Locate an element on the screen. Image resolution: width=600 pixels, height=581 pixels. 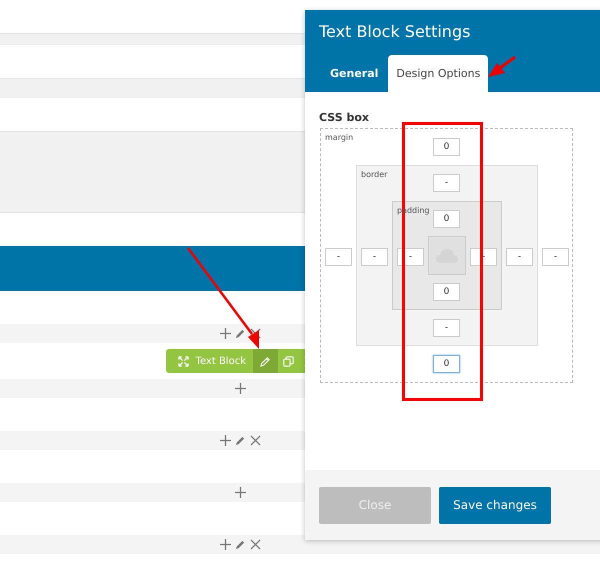
section-title: CSS box is located at coordinates (344, 117).